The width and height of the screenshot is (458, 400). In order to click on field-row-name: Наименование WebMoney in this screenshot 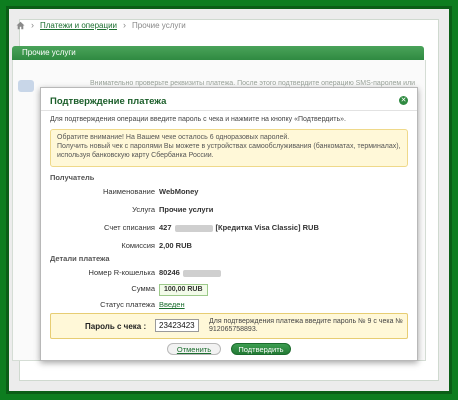, I will do `click(229, 193)`.